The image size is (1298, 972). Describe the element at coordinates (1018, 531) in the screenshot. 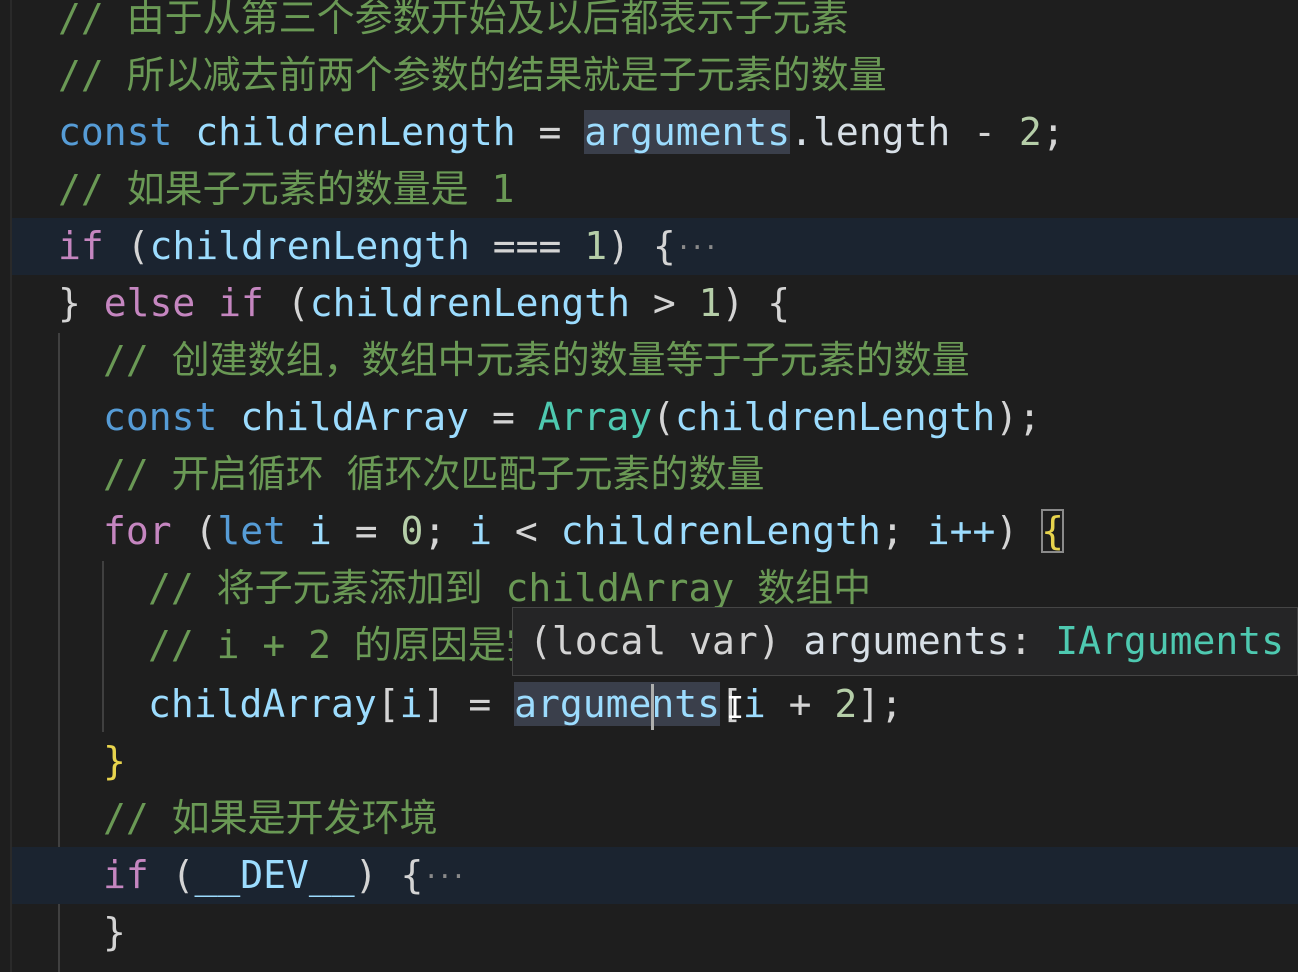

I see `punctuation: )` at that location.